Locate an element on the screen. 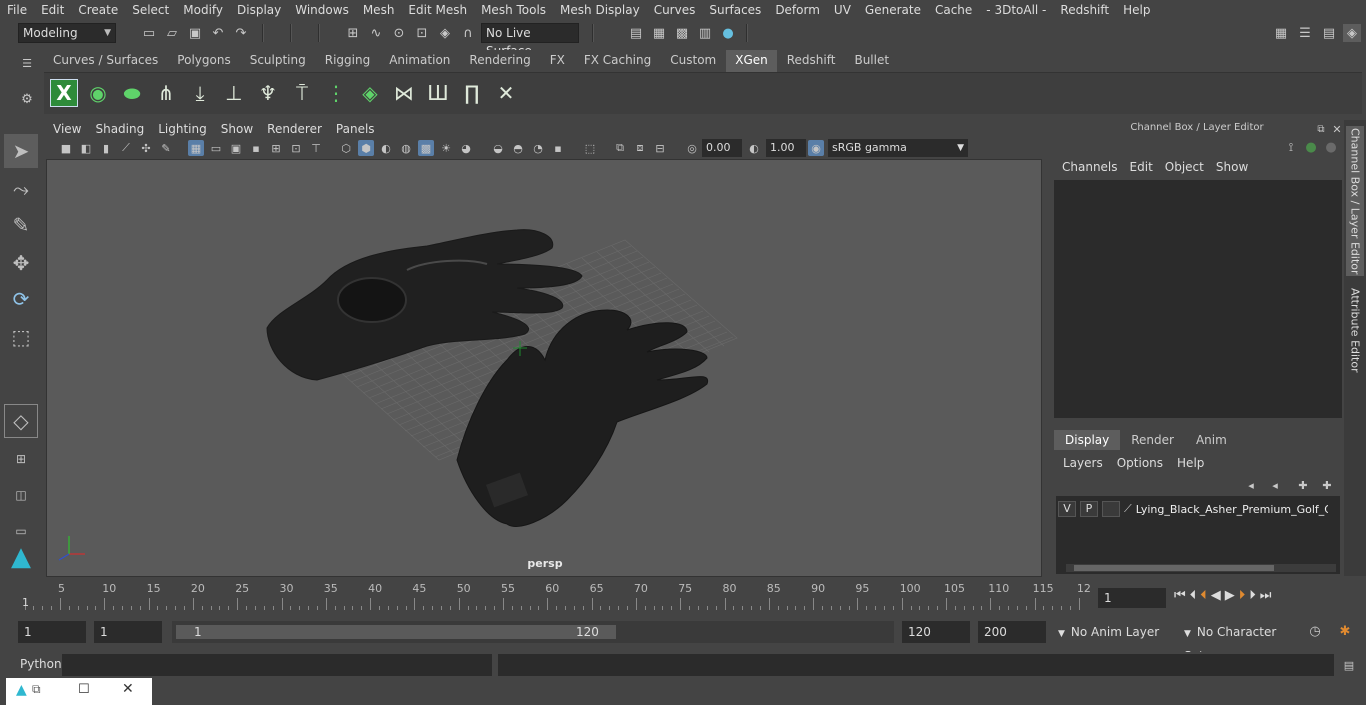  safe-title-icon: ⊤ is located at coordinates (316, 148).